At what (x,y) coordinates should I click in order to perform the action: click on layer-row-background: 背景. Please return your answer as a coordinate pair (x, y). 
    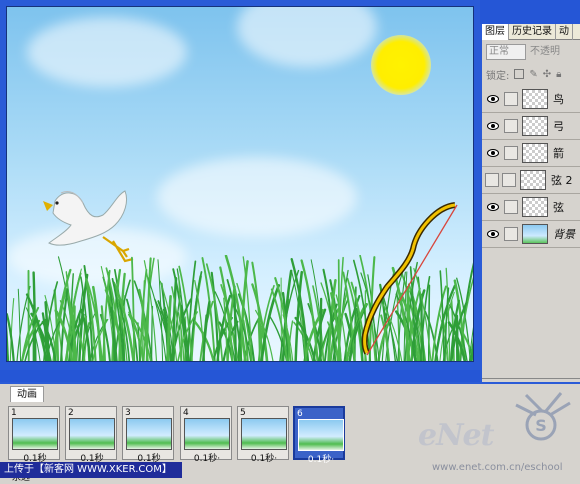
    Looking at the image, I should click on (531, 234).